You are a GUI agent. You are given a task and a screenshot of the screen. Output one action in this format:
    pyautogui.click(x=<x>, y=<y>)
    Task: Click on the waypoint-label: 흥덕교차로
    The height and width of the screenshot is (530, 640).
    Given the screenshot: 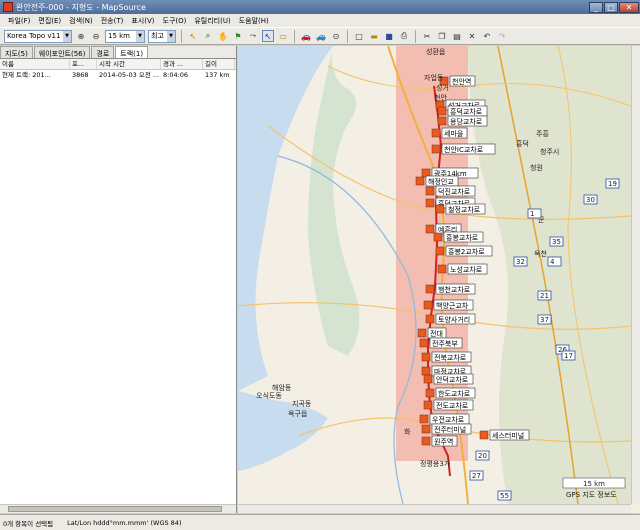 What is the action you would take?
    pyautogui.click(x=466, y=111)
    